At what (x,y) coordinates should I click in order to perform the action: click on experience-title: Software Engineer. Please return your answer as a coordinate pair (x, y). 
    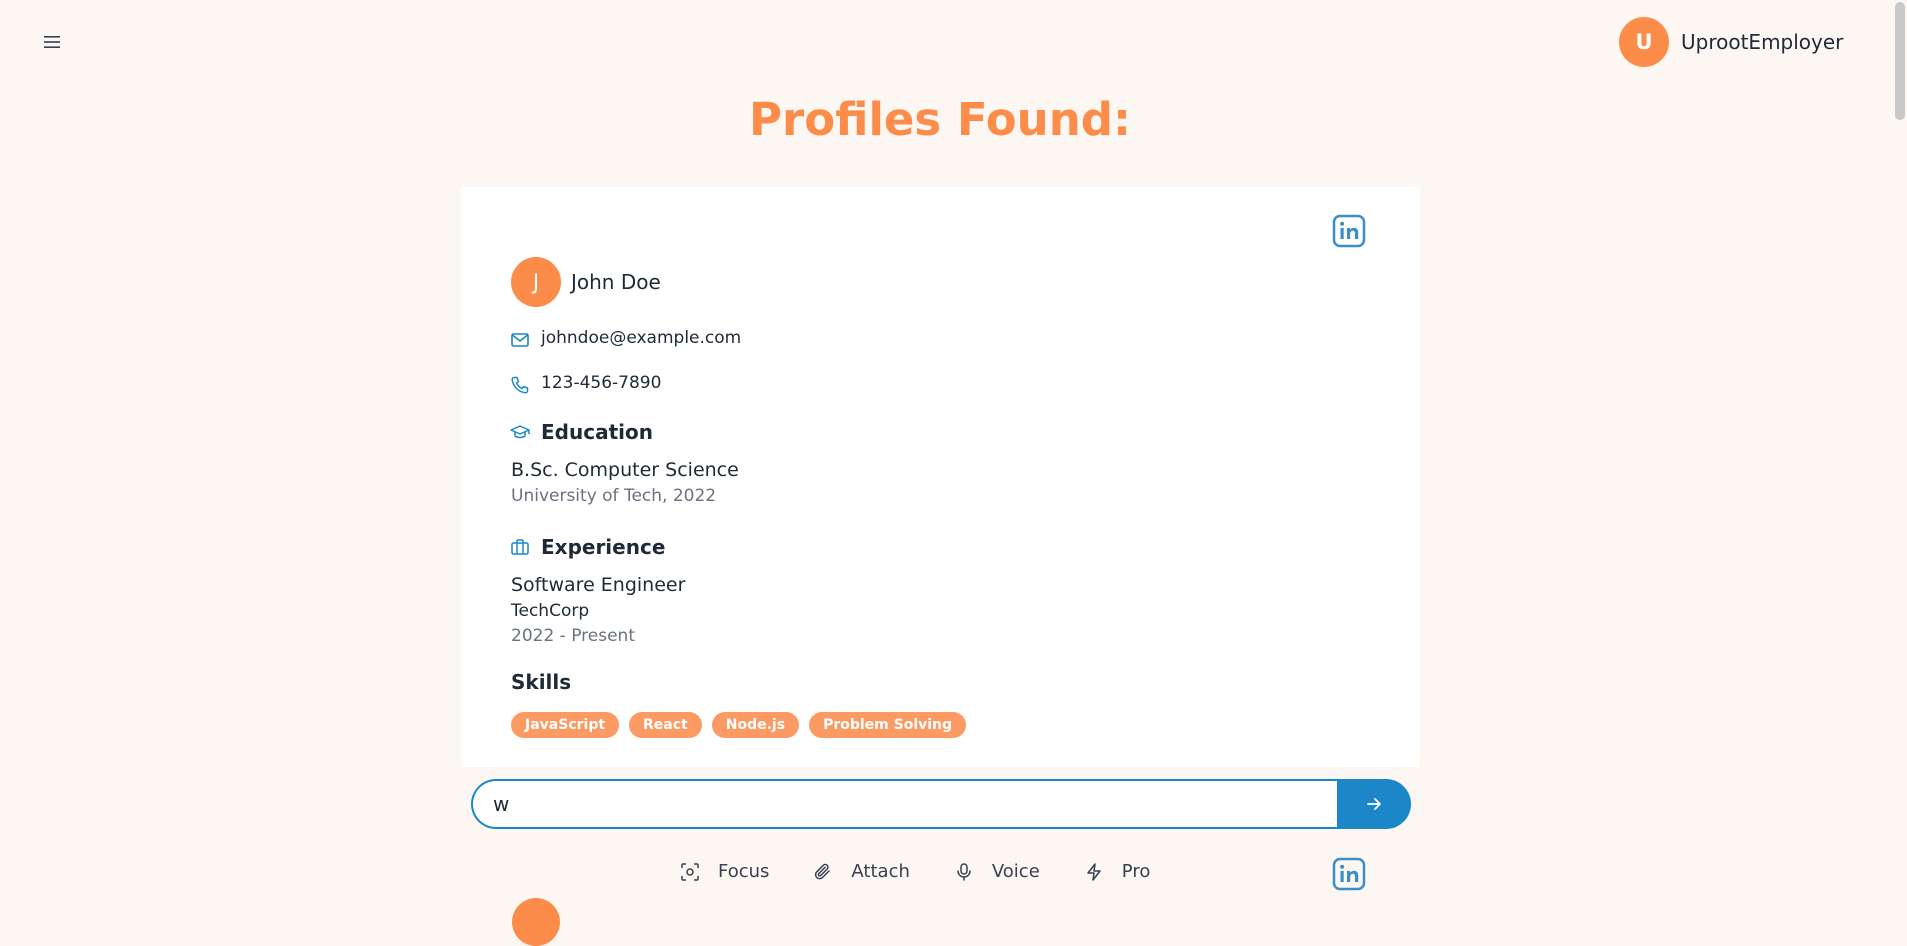
    Looking at the image, I should click on (598, 585).